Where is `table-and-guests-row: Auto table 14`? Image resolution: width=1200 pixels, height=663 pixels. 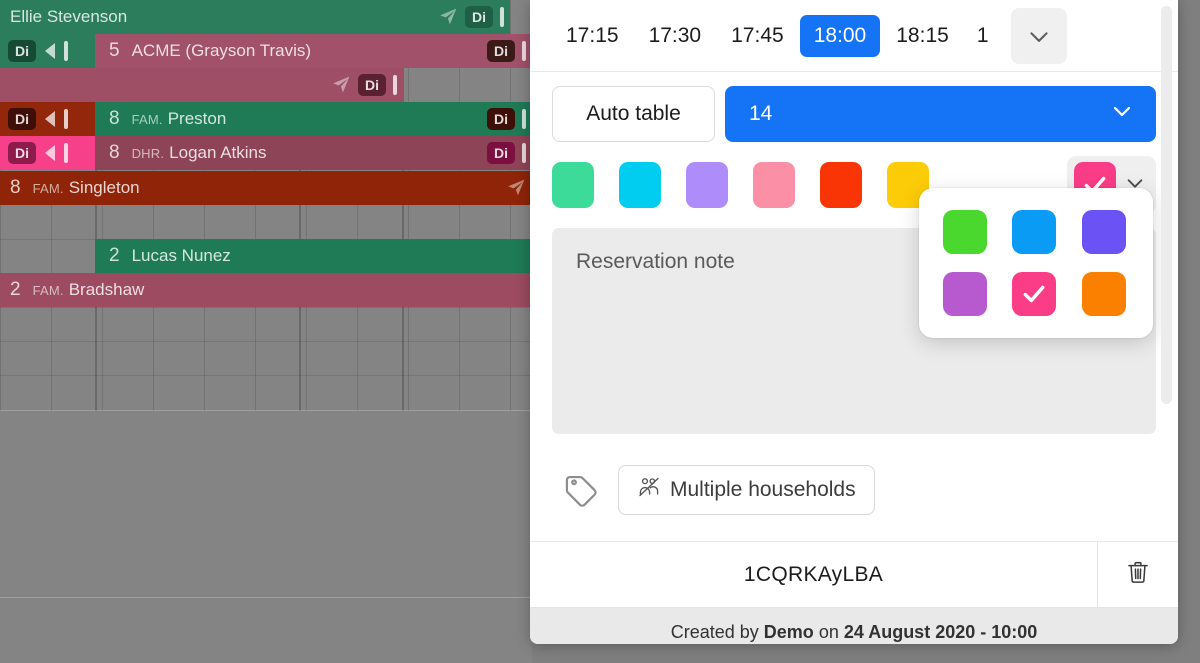
table-and-guests-row: Auto table 14 is located at coordinates (854, 107).